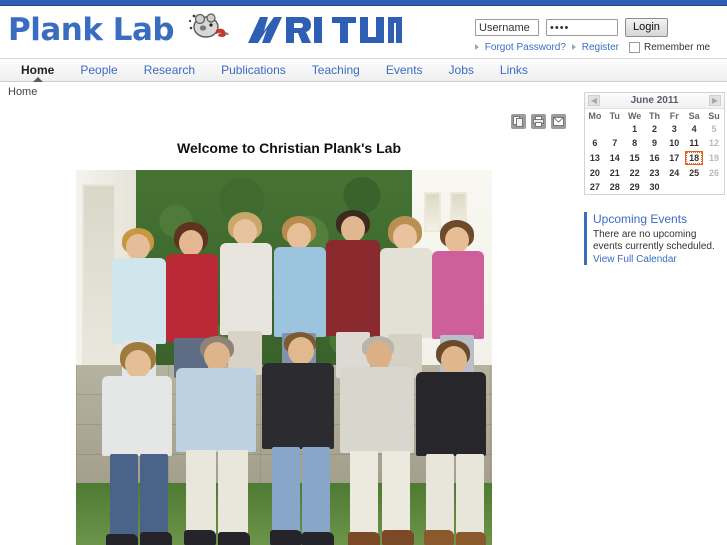  Describe the element at coordinates (674, 116) in the screenshot. I see `calendar-weekday-fr: Fr` at that location.